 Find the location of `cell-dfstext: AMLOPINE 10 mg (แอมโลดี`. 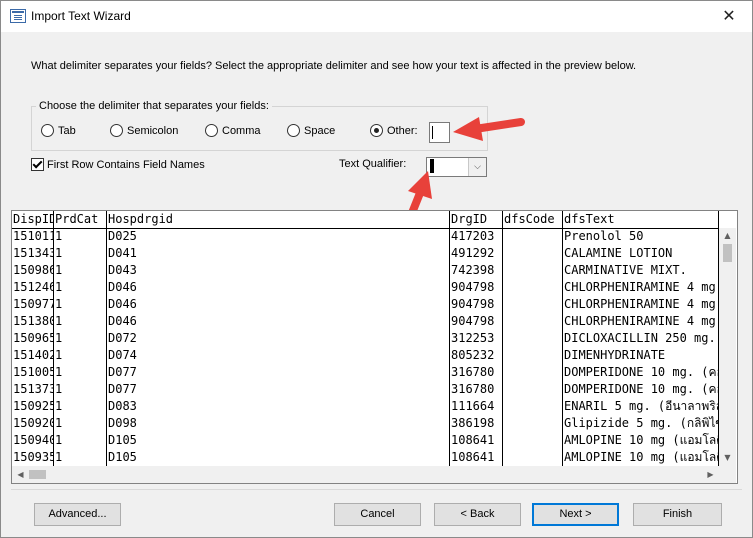

cell-dfstext: AMLOPINE 10 mg (แอมโลดี is located at coordinates (641, 457).